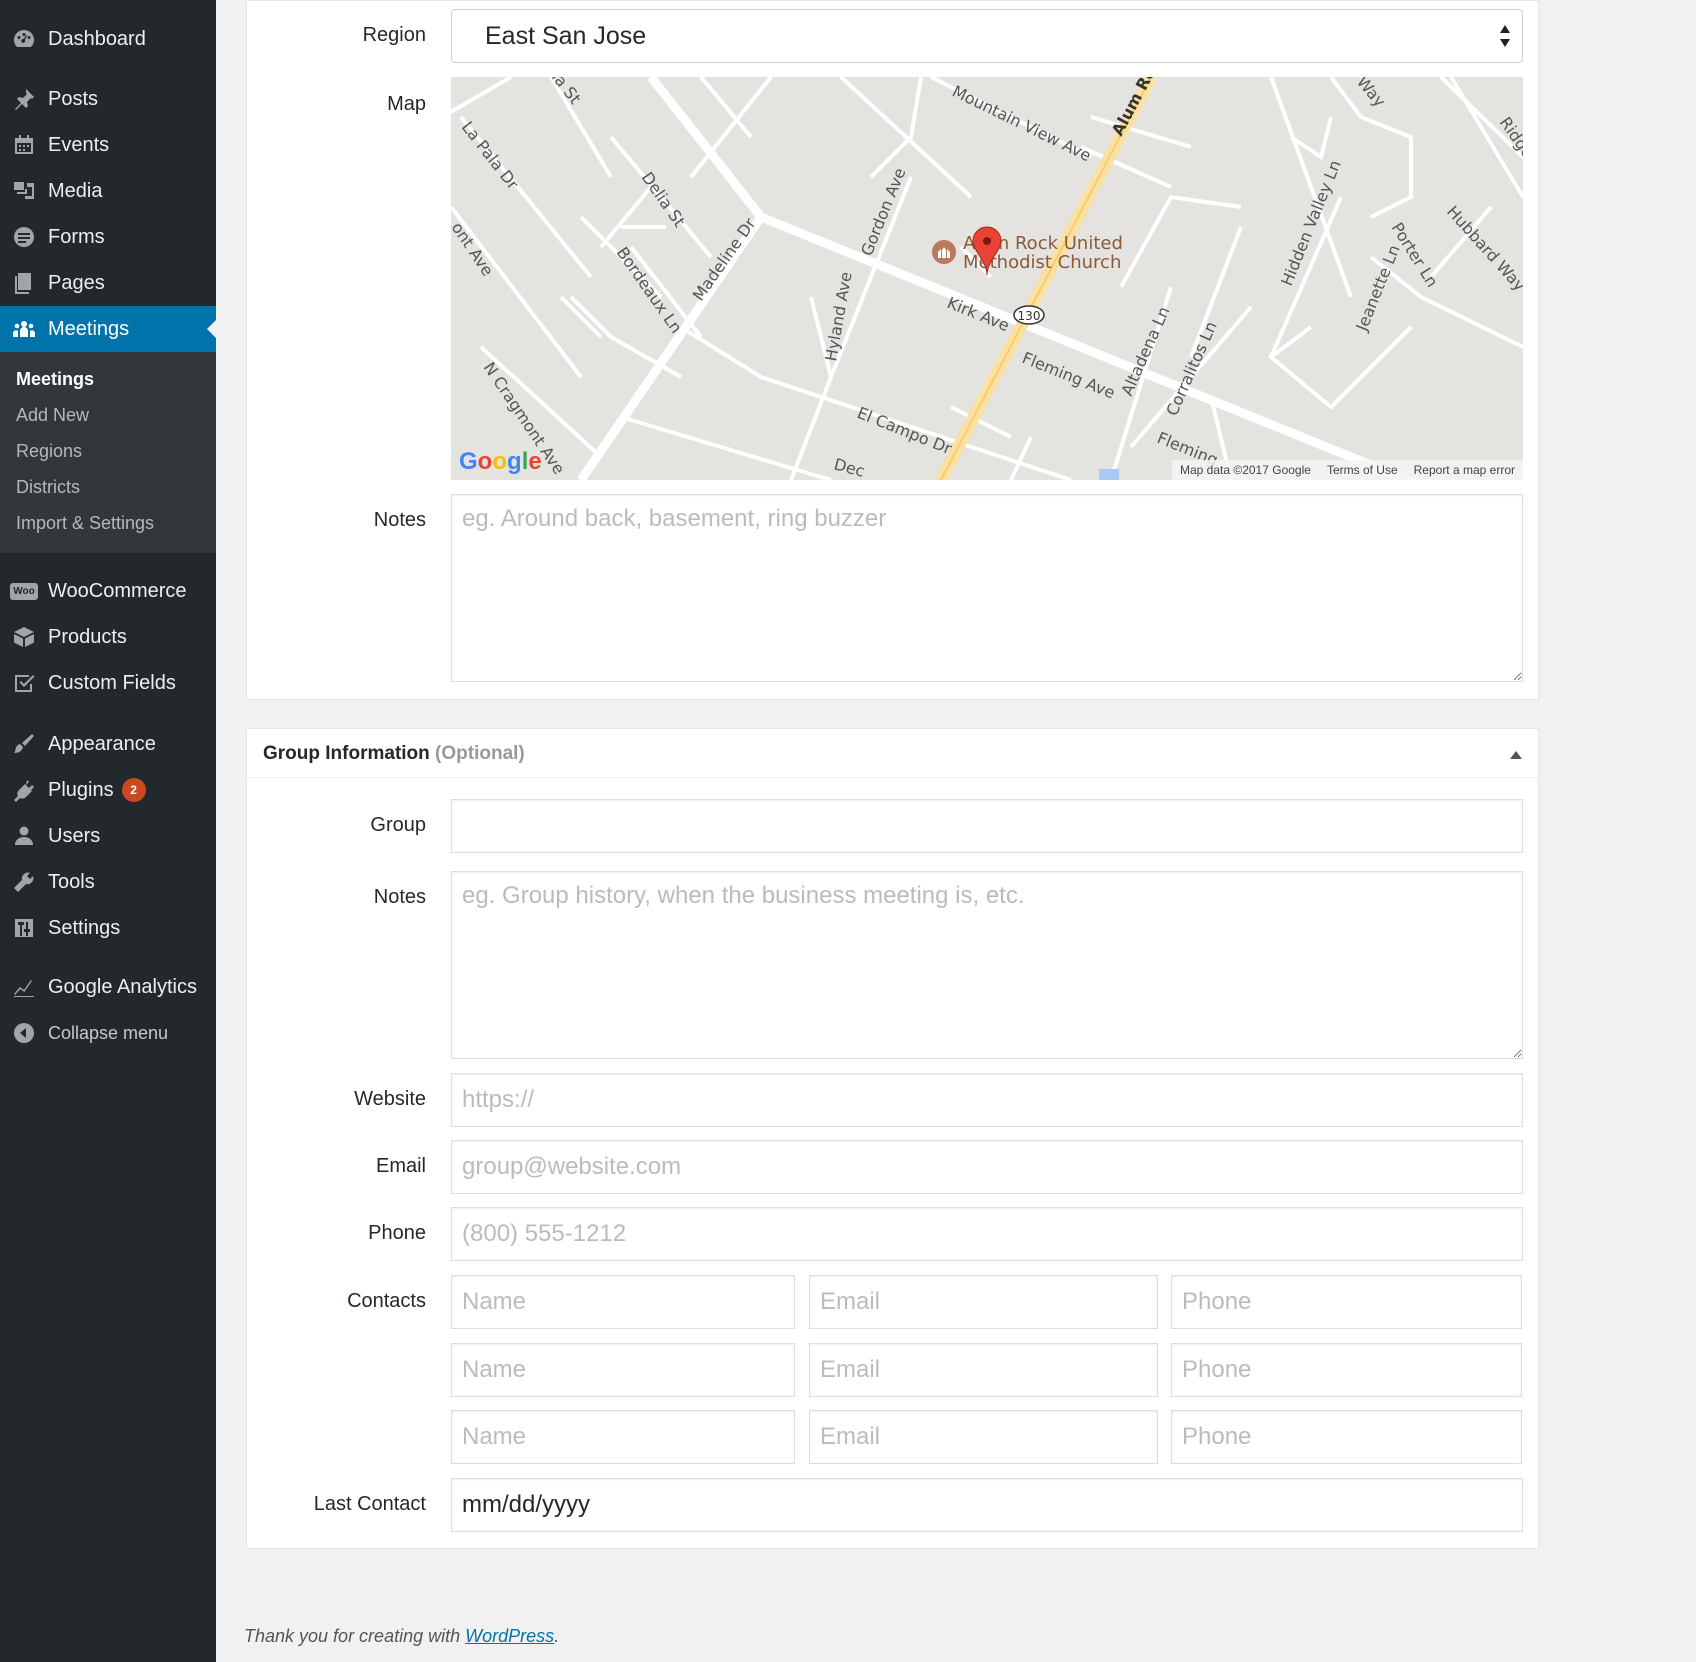 Image resolution: width=1696 pixels, height=1662 pixels. Describe the element at coordinates (369, 1504) in the screenshot. I see `last-contact-label: Last Contact` at that location.